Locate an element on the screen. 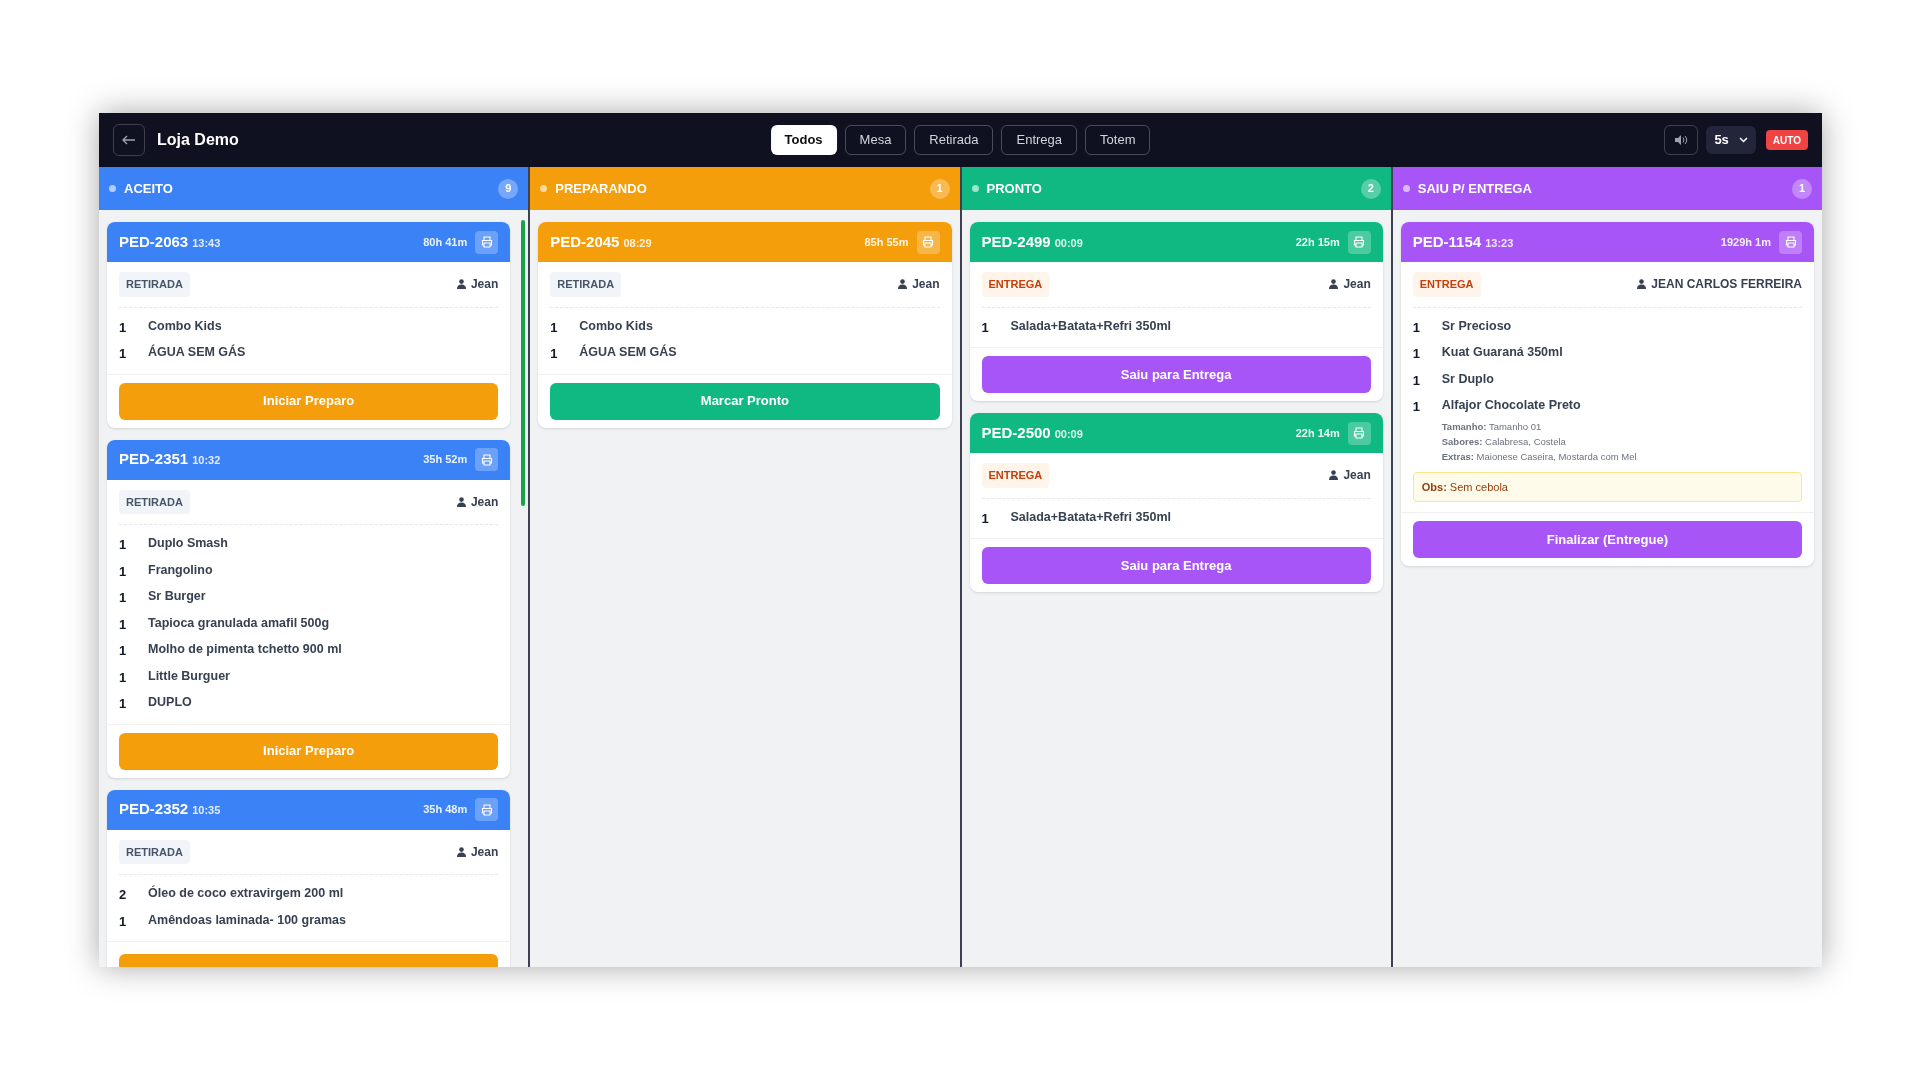  order-number: PED-2351 is located at coordinates (154, 459).